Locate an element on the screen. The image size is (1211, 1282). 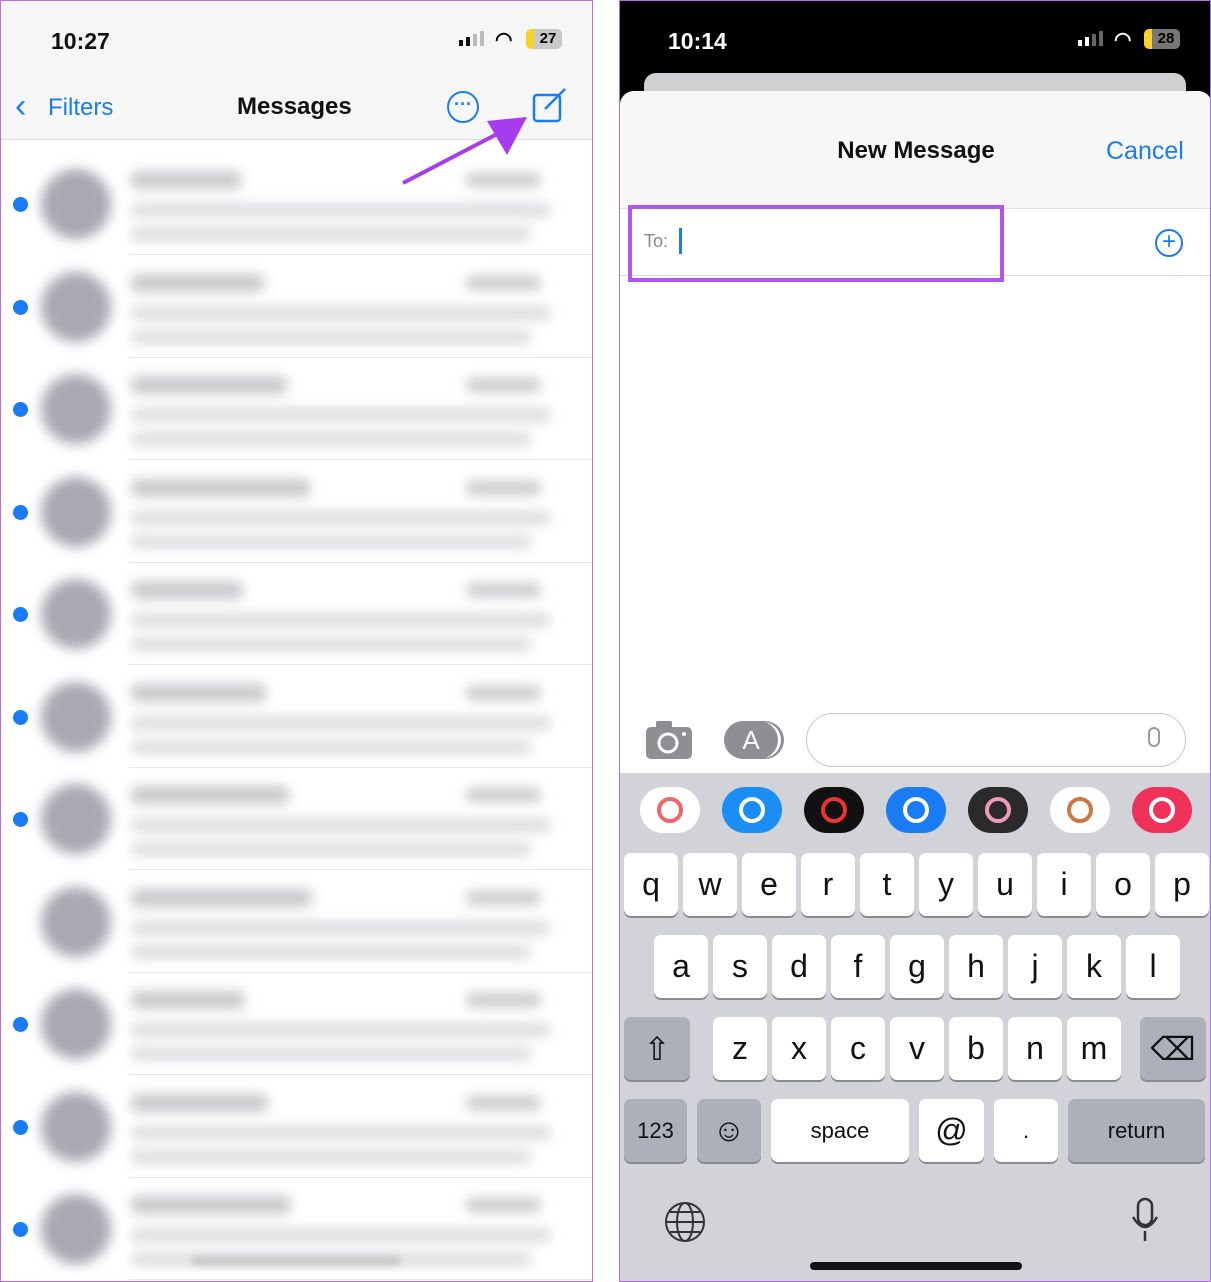
key-h: h is located at coordinates (976, 966).